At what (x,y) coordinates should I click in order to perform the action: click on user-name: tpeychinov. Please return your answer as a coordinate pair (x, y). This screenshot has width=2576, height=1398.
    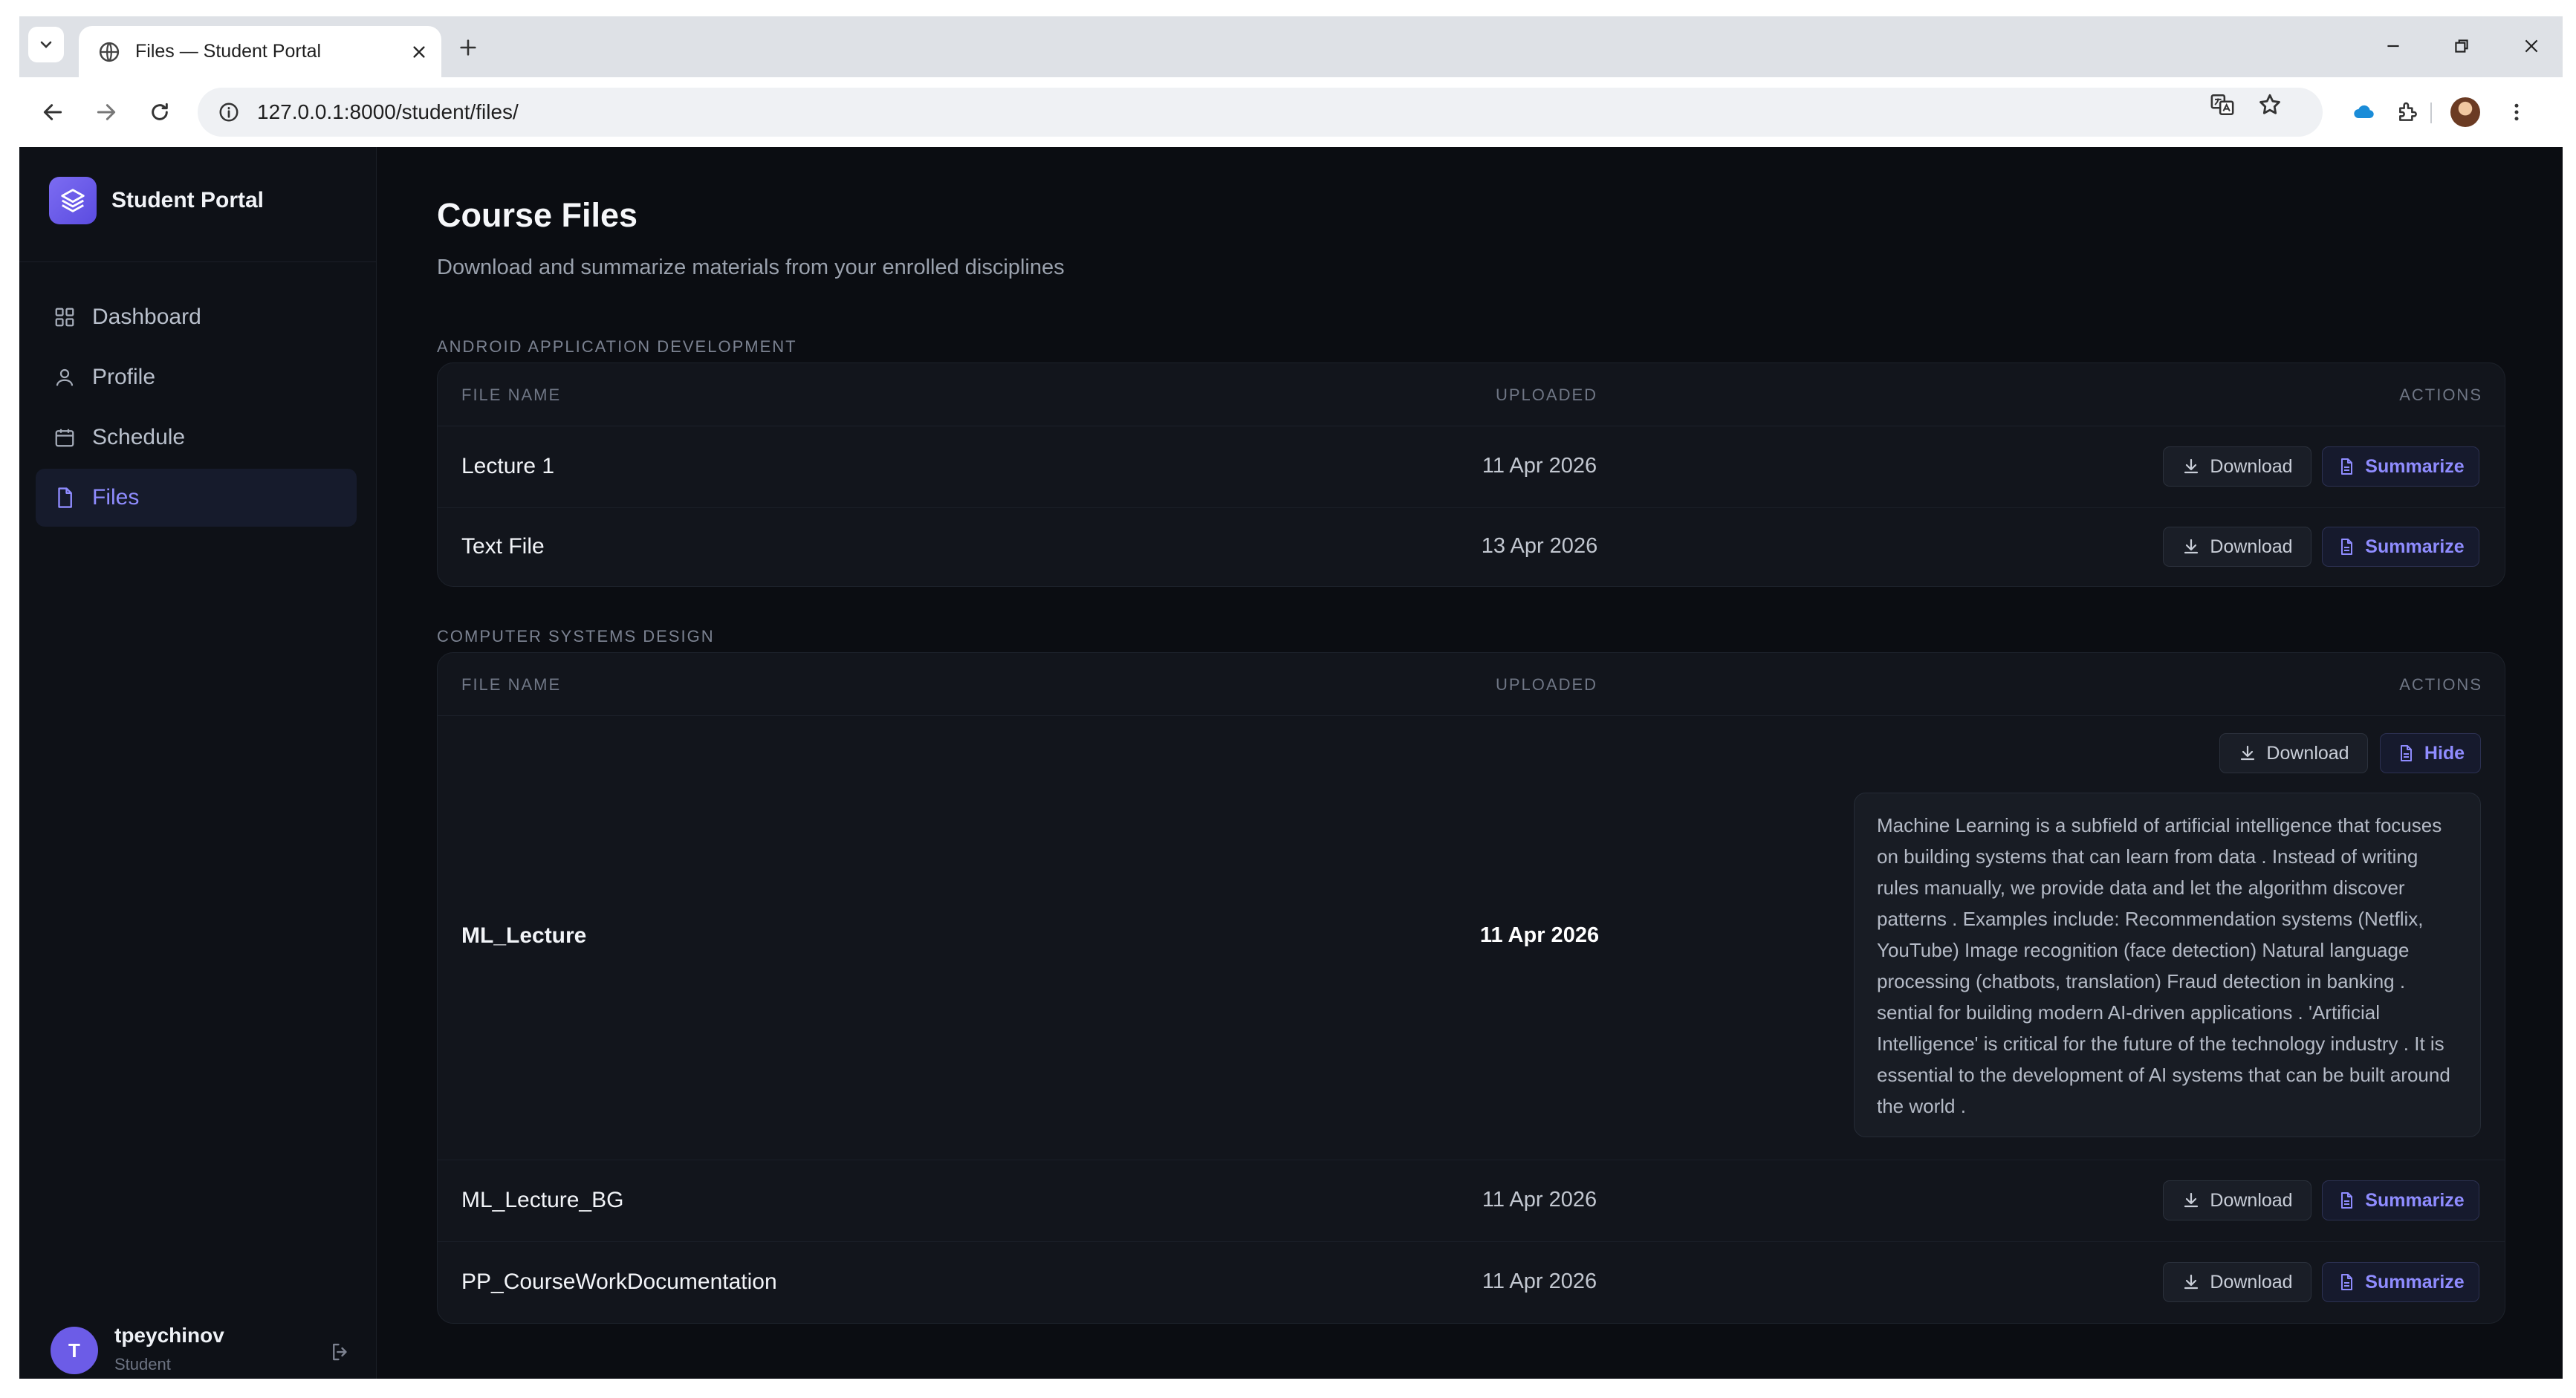
    Looking at the image, I should click on (169, 1335).